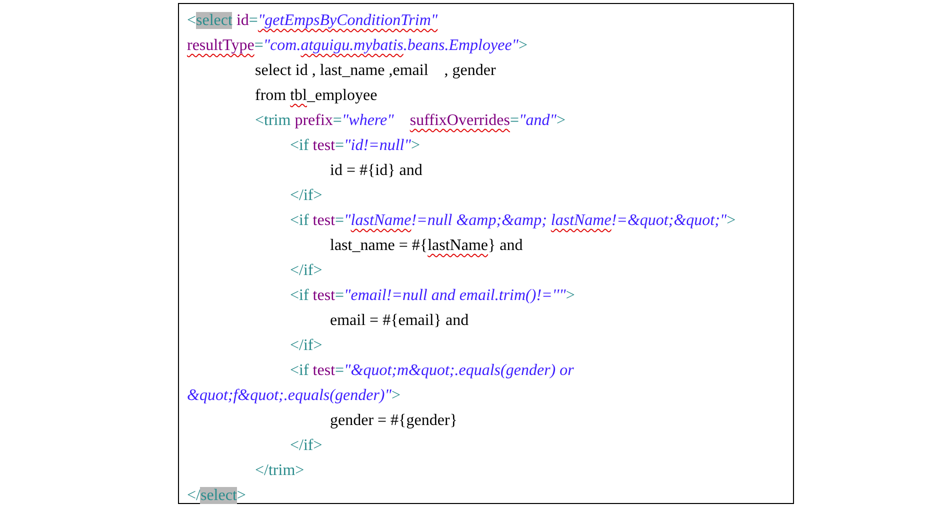 The width and height of the screenshot is (952, 518). Describe the element at coordinates (432, 371) in the screenshot. I see `code-line: <if test="&quot;m&quot;.equals(gender) or` at that location.